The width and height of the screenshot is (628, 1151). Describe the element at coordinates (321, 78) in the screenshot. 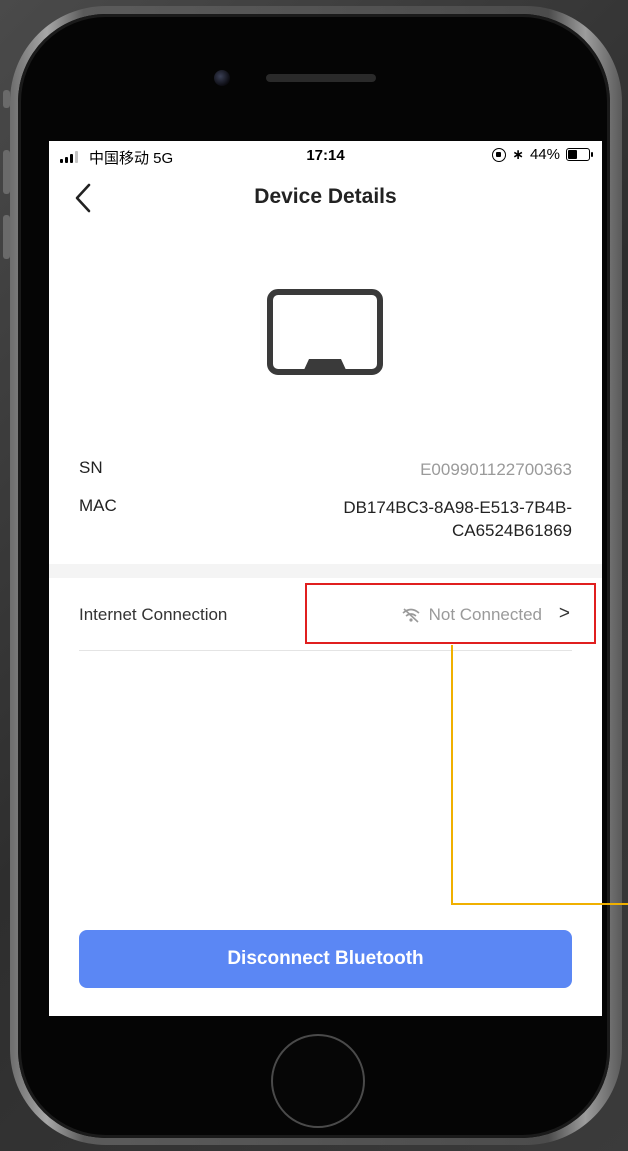

I see `earpiece-speaker` at that location.